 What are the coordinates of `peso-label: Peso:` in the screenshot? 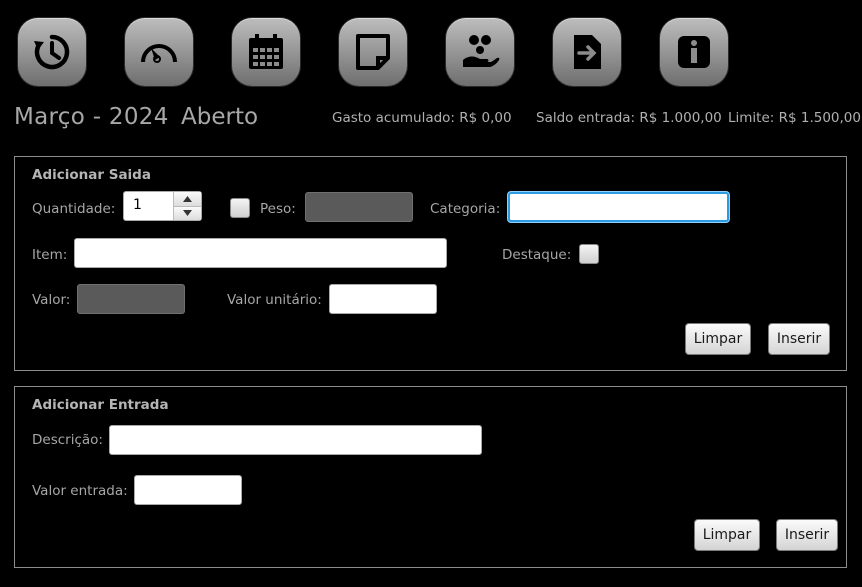 It's located at (278, 209).